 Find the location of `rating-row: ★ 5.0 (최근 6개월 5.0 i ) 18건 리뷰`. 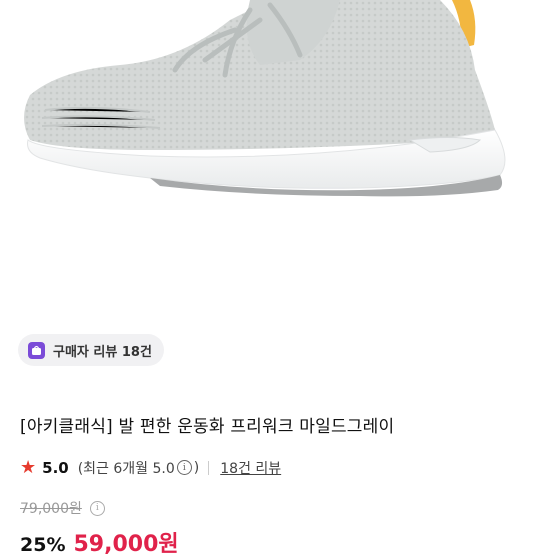

rating-row: ★ 5.0 (최근 6개월 5.0 i ) 18건 리뷰 is located at coordinates (150, 467).